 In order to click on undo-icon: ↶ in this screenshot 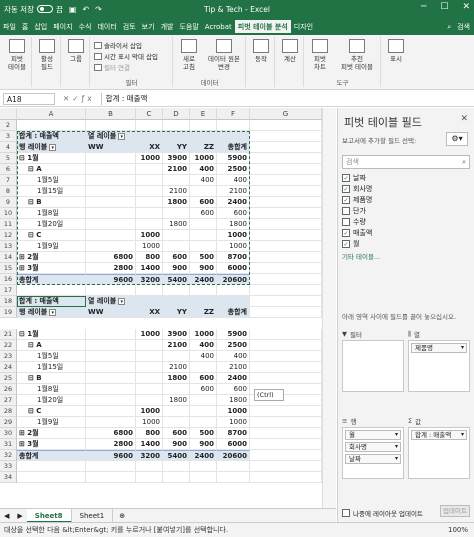, I will do `click(85, 9)`.